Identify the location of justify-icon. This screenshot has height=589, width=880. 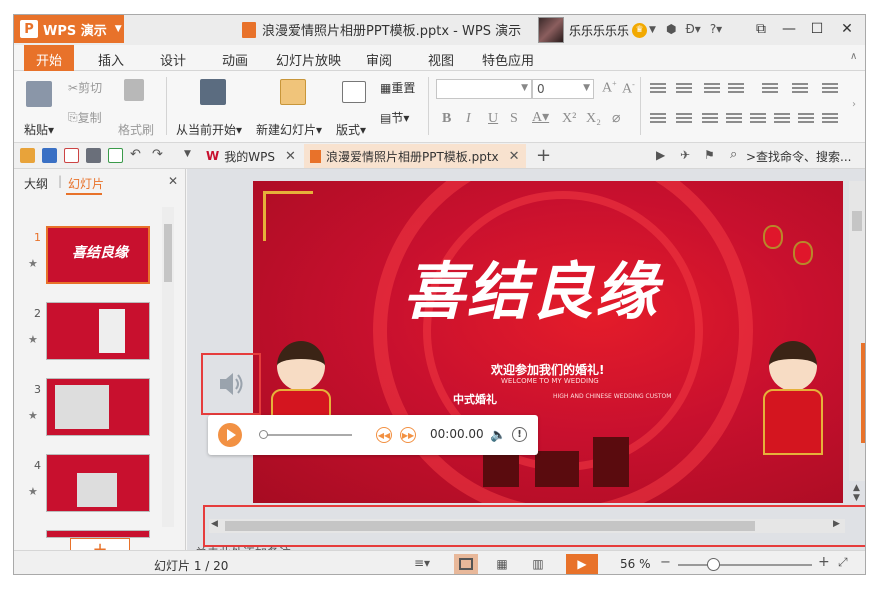
(734, 119).